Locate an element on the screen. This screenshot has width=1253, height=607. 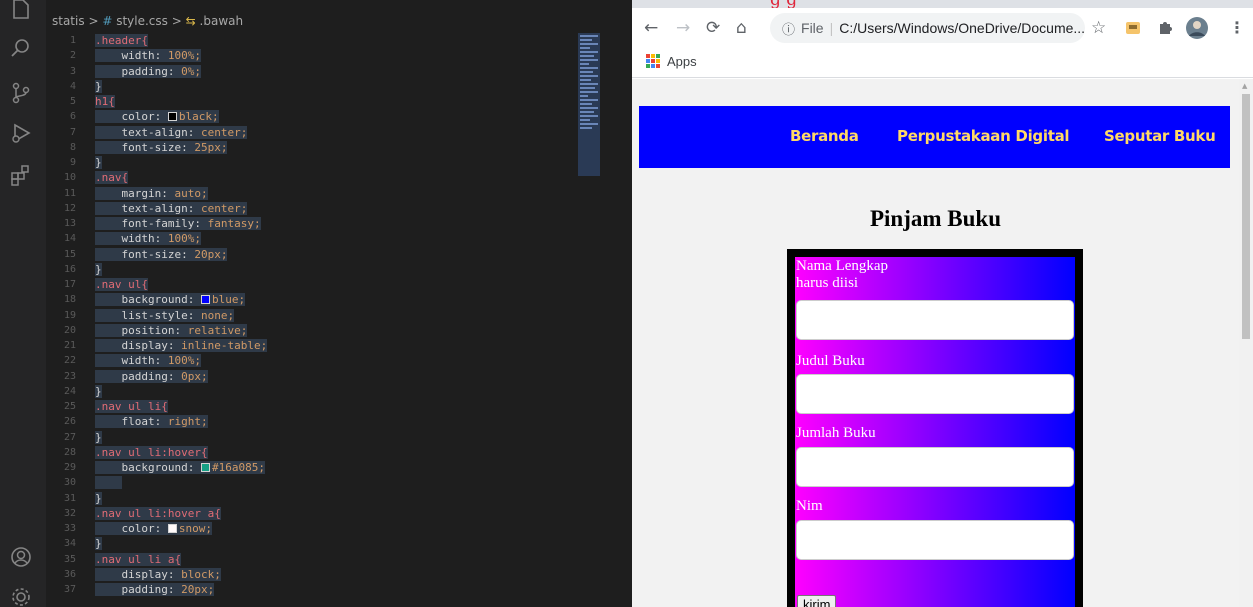
account-icon is located at coordinates (21, 557).